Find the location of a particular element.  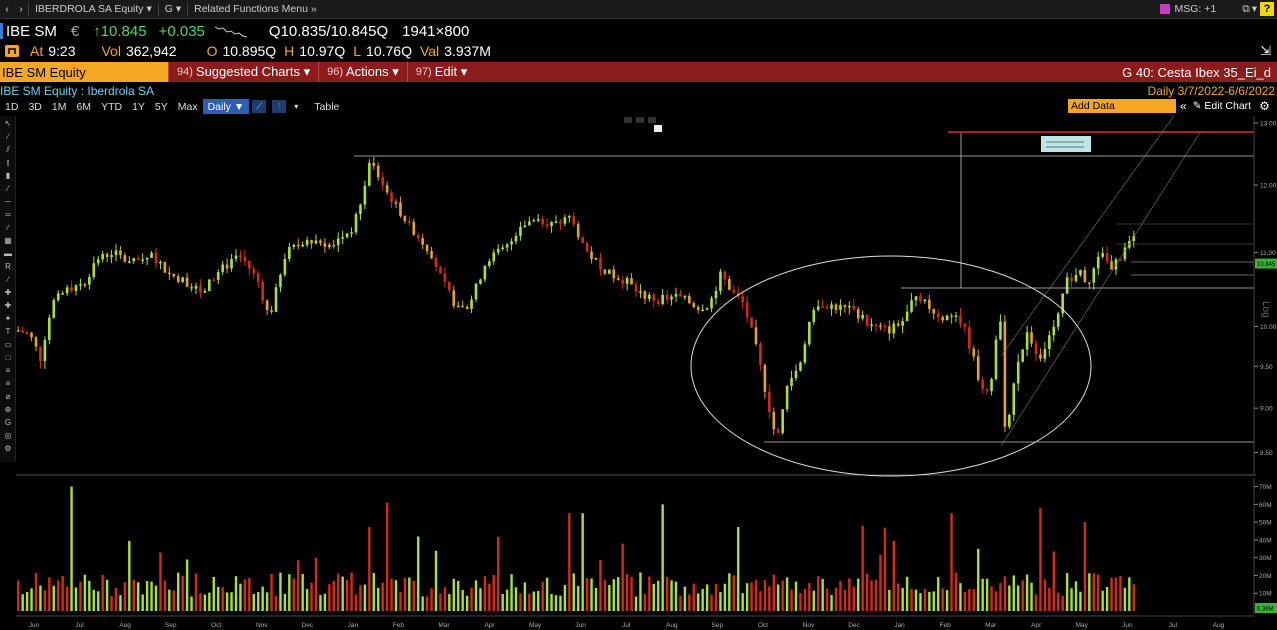

channel-tool-icon: ═ is located at coordinates (8, 215).